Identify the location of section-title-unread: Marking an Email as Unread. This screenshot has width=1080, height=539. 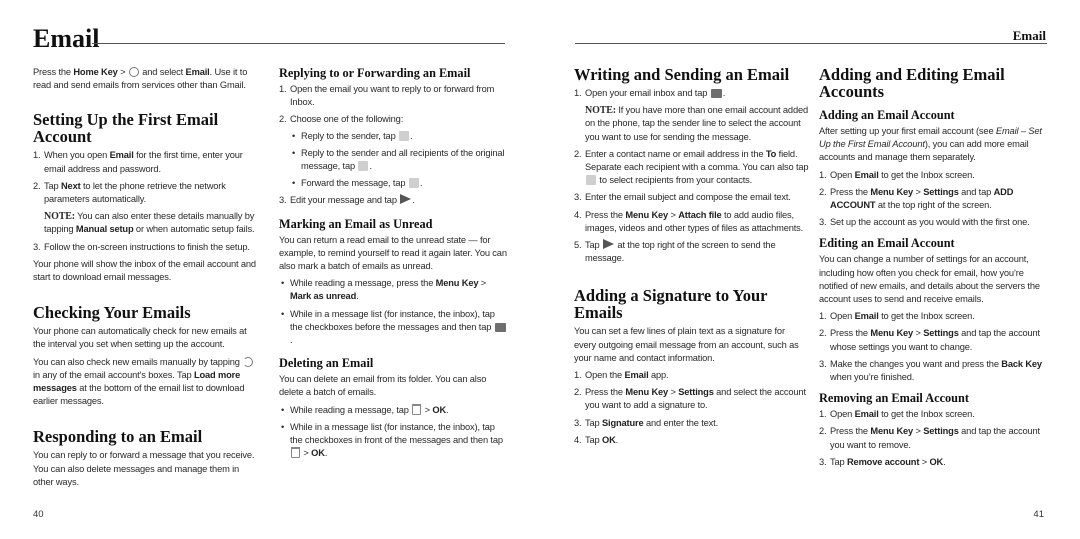
(356, 223).